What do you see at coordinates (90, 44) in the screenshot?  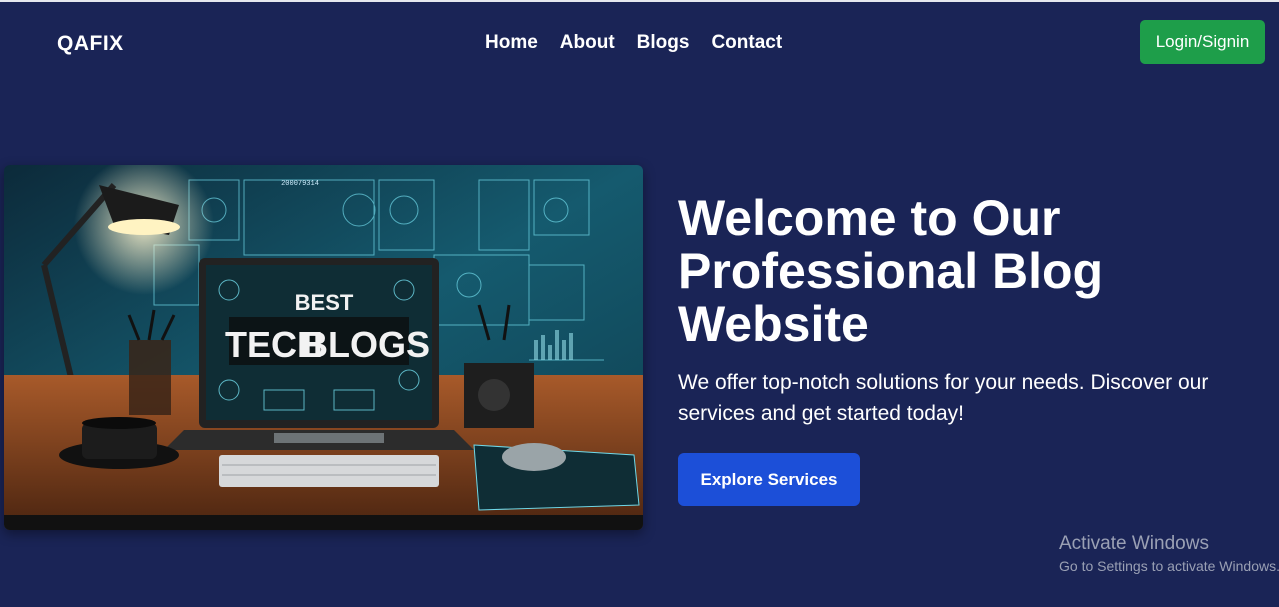 I see `brand-logo: QAFIX` at bounding box center [90, 44].